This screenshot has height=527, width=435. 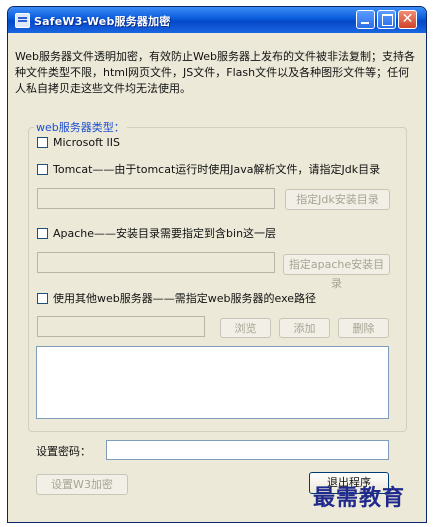 I want to click on maximize-icon, so click(x=387, y=20).